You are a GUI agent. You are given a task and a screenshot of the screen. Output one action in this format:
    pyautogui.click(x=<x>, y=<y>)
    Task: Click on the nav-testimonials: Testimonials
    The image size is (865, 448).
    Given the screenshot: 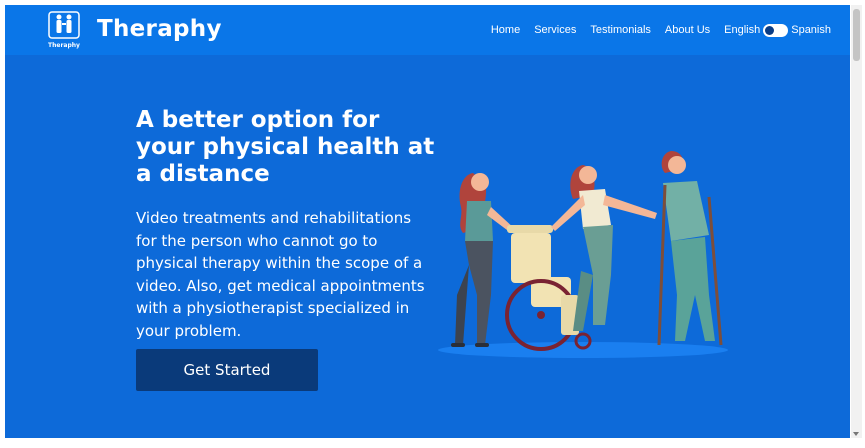 What is the action you would take?
    pyautogui.click(x=620, y=30)
    